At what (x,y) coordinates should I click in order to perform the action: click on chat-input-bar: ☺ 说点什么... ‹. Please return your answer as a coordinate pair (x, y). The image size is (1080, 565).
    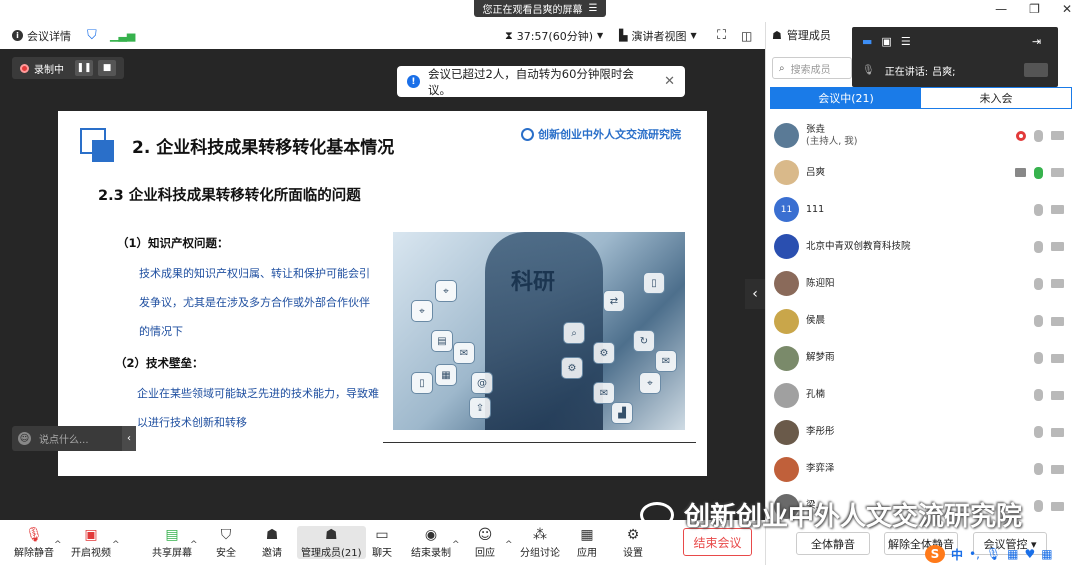
    Looking at the image, I should click on (74, 438).